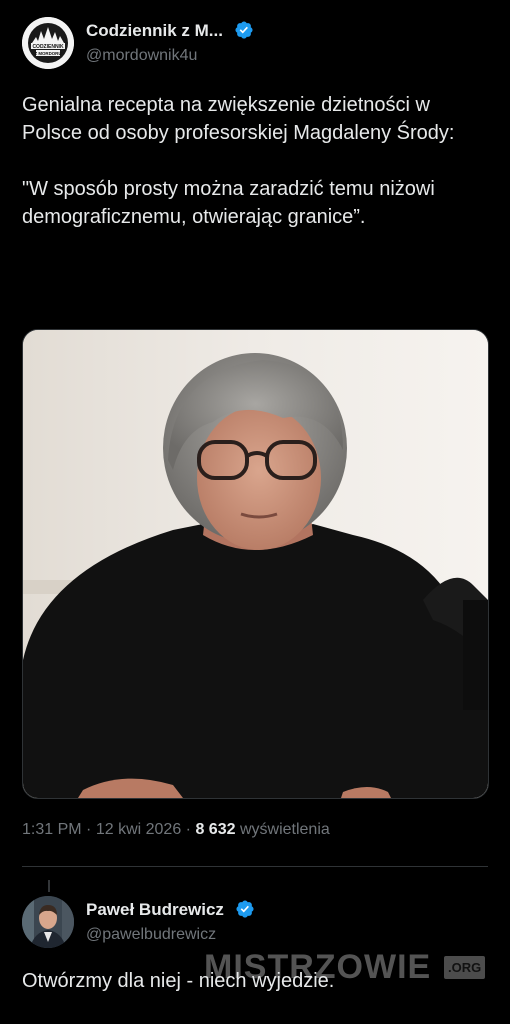 This screenshot has height=1024, width=510. Describe the element at coordinates (255, 866) in the screenshot. I see `divider` at that location.